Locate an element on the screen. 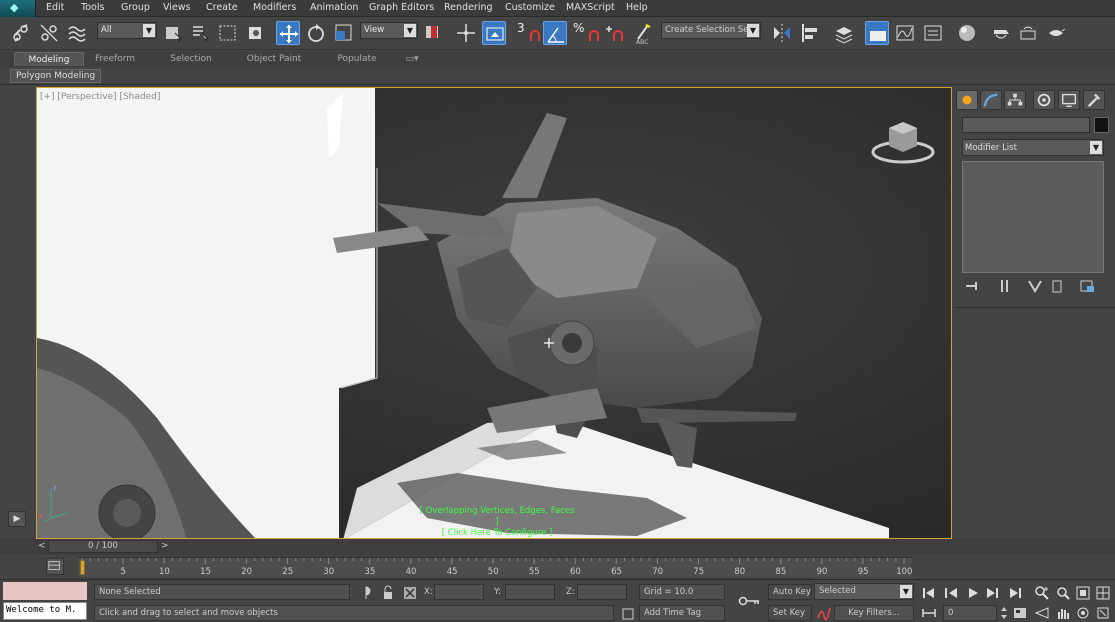  xview-overlay-line2: [ Click Here To Configure ] is located at coordinates (497, 533).